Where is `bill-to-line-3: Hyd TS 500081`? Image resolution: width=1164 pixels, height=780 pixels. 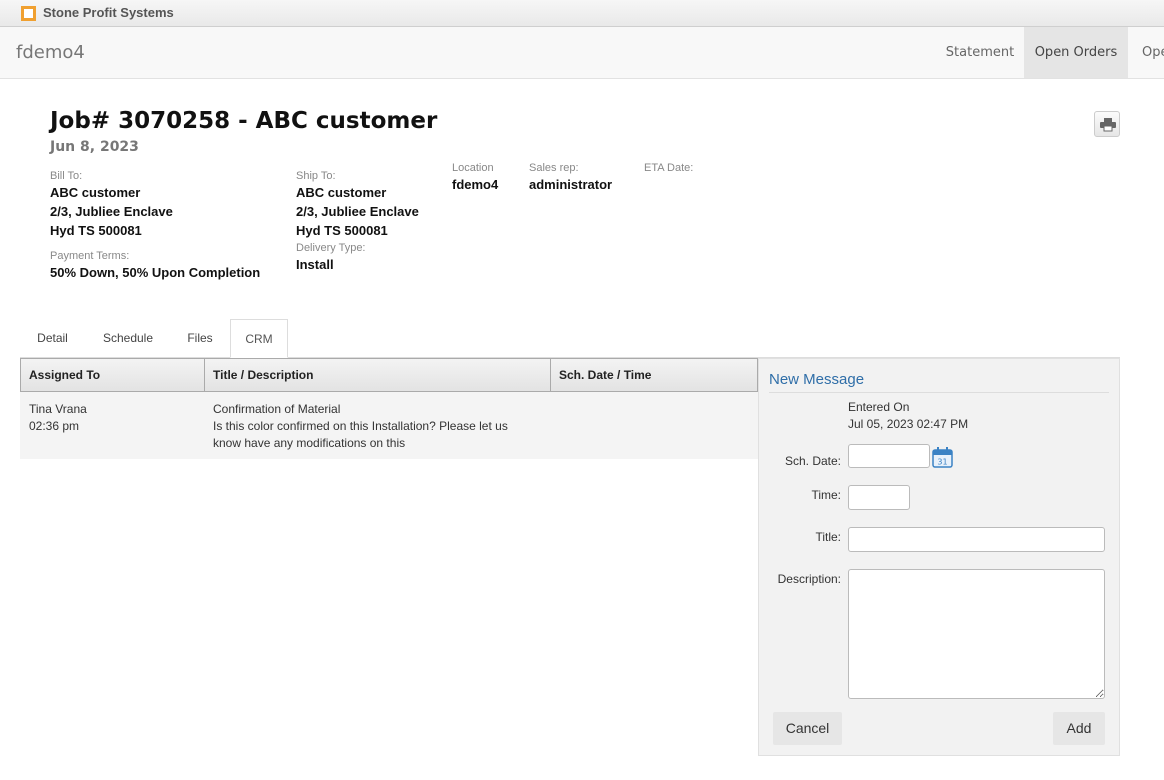
bill-to-line-3: Hyd TS 500081 is located at coordinates (96, 230).